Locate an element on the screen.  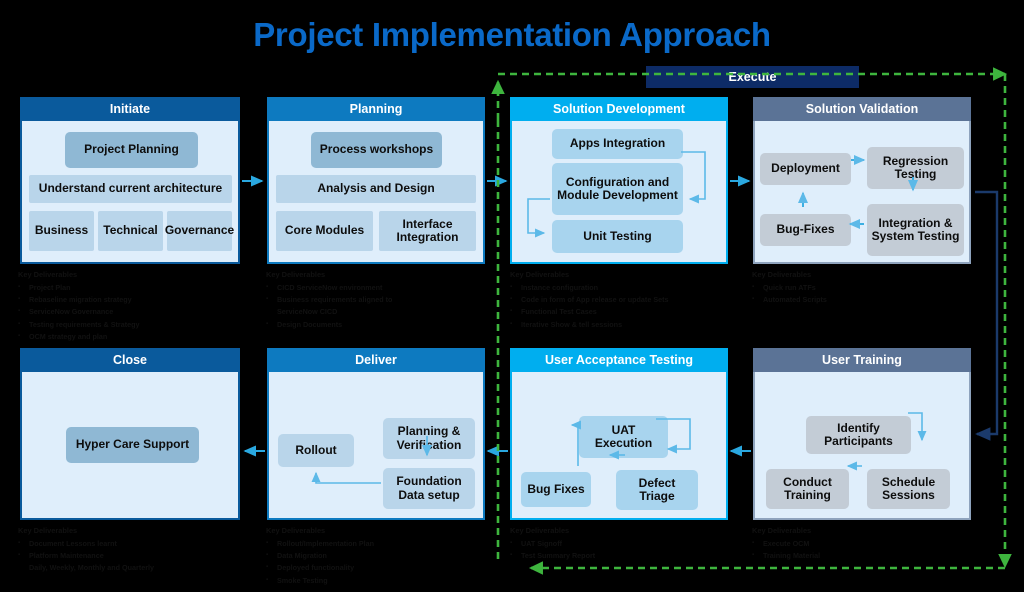
phase-title-planning: Planning is located at coordinates (376, 109).